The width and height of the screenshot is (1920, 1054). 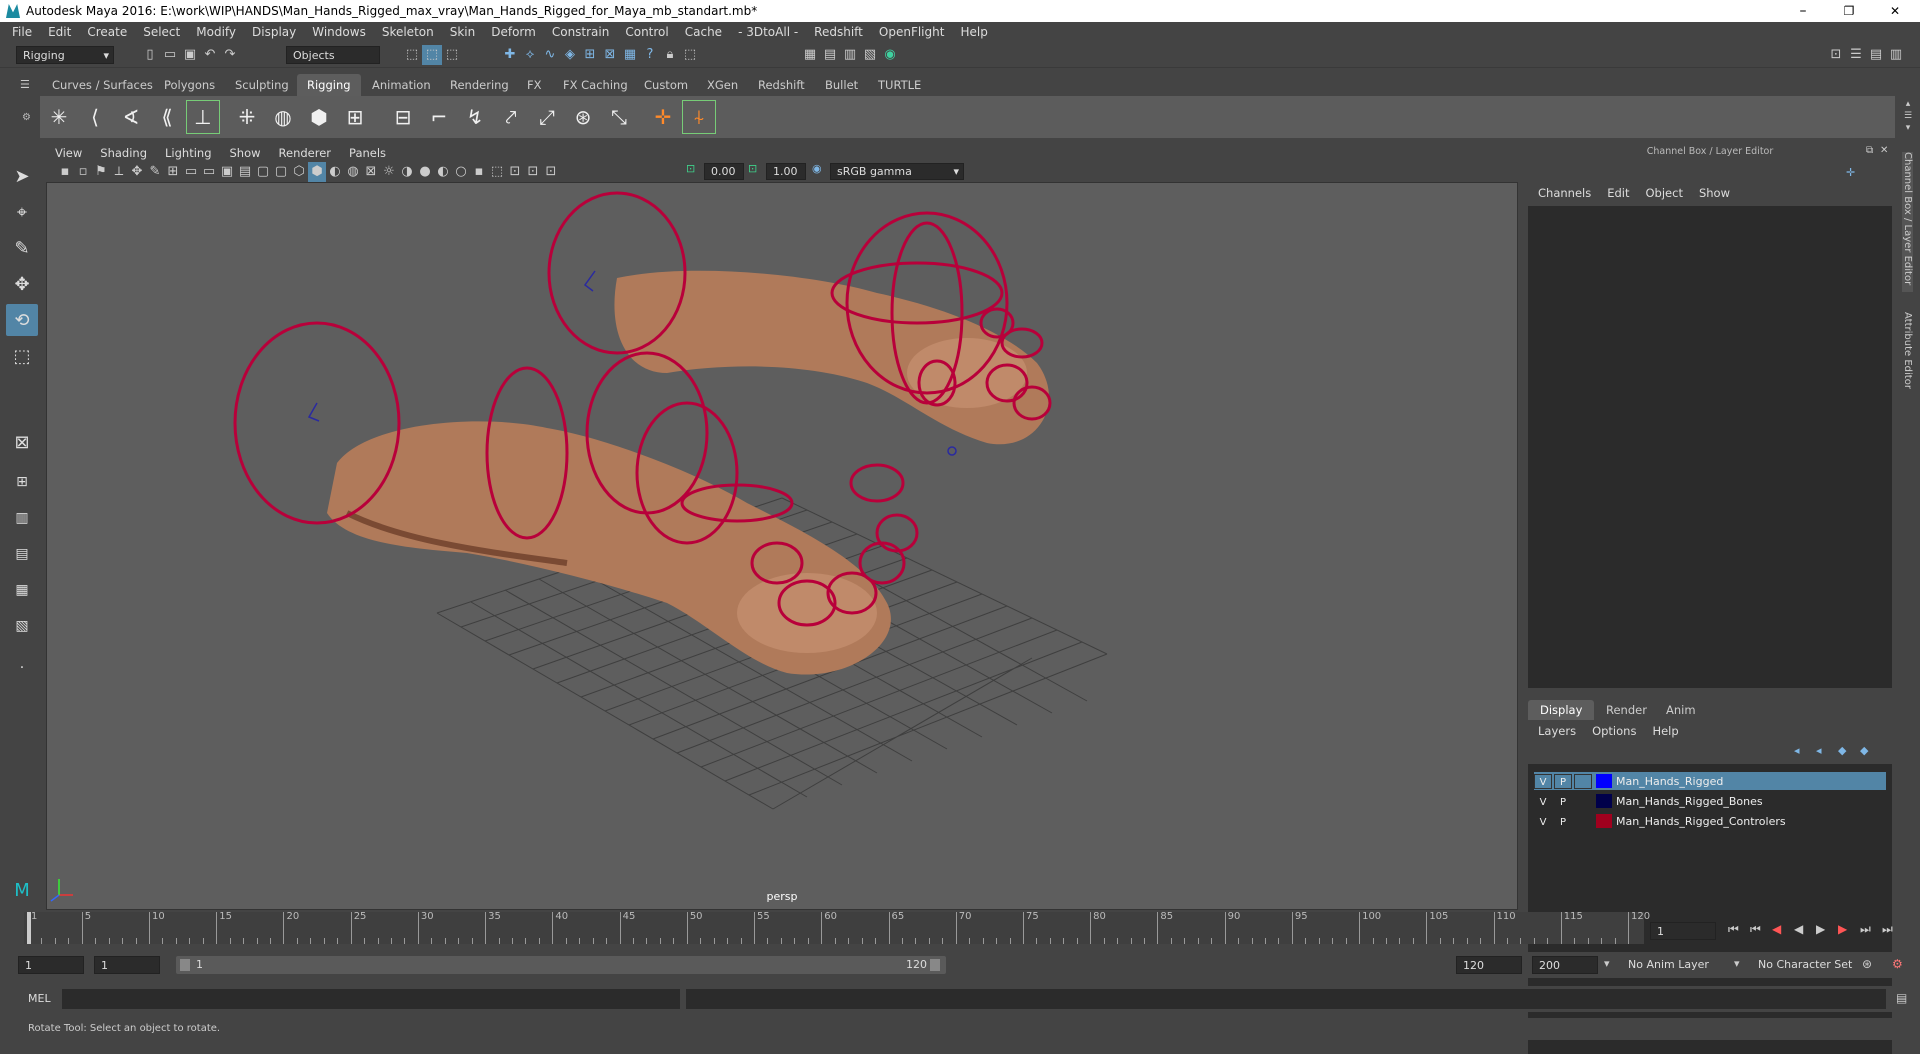 I want to click on save-scene-icon: ▣, so click(x=190, y=55).